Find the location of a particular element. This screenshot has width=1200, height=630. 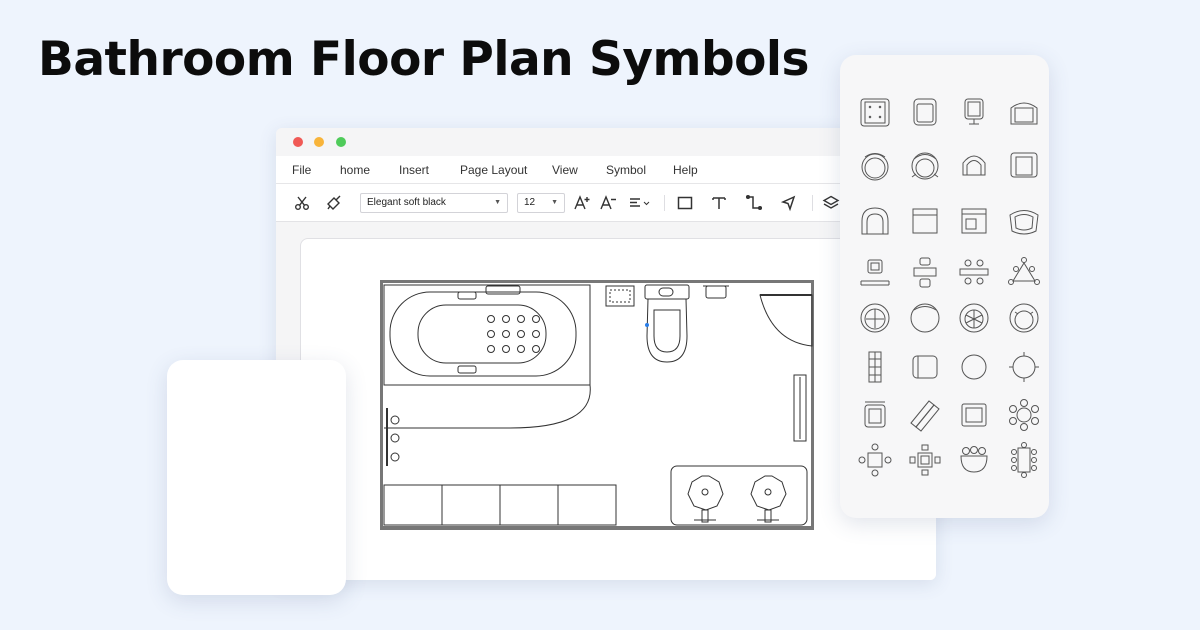

page-title: Bathroom Floor Plan Symbols is located at coordinates (423, 59).